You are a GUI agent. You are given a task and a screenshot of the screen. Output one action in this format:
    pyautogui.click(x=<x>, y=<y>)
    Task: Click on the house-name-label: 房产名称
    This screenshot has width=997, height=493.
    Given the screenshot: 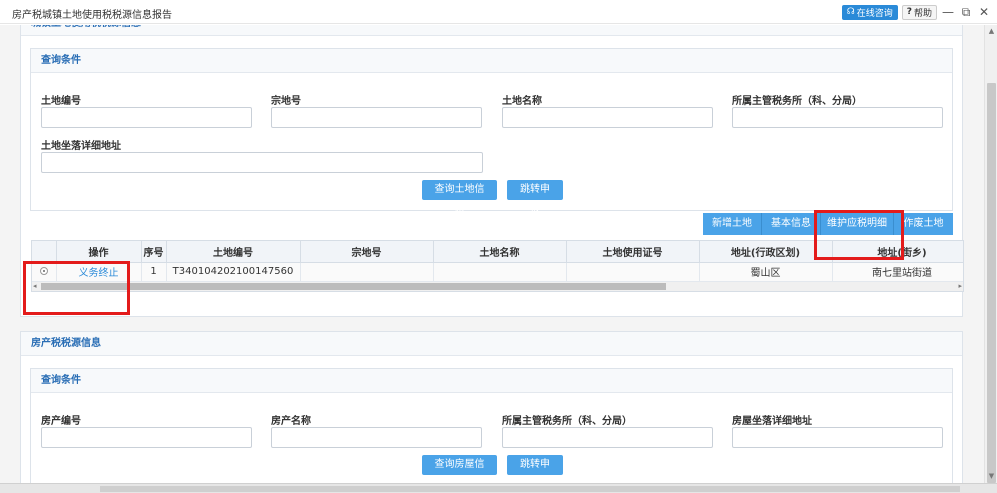 What is the action you would take?
    pyautogui.click(x=291, y=421)
    